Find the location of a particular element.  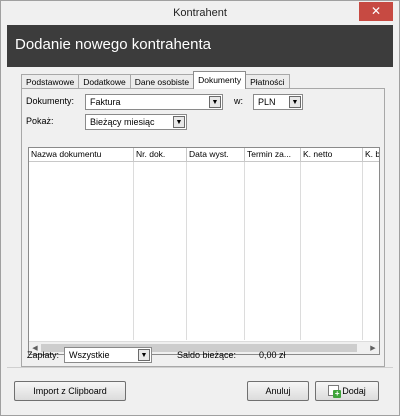

window-titlebar: Kontrahent ✕ is located at coordinates (200, 13).